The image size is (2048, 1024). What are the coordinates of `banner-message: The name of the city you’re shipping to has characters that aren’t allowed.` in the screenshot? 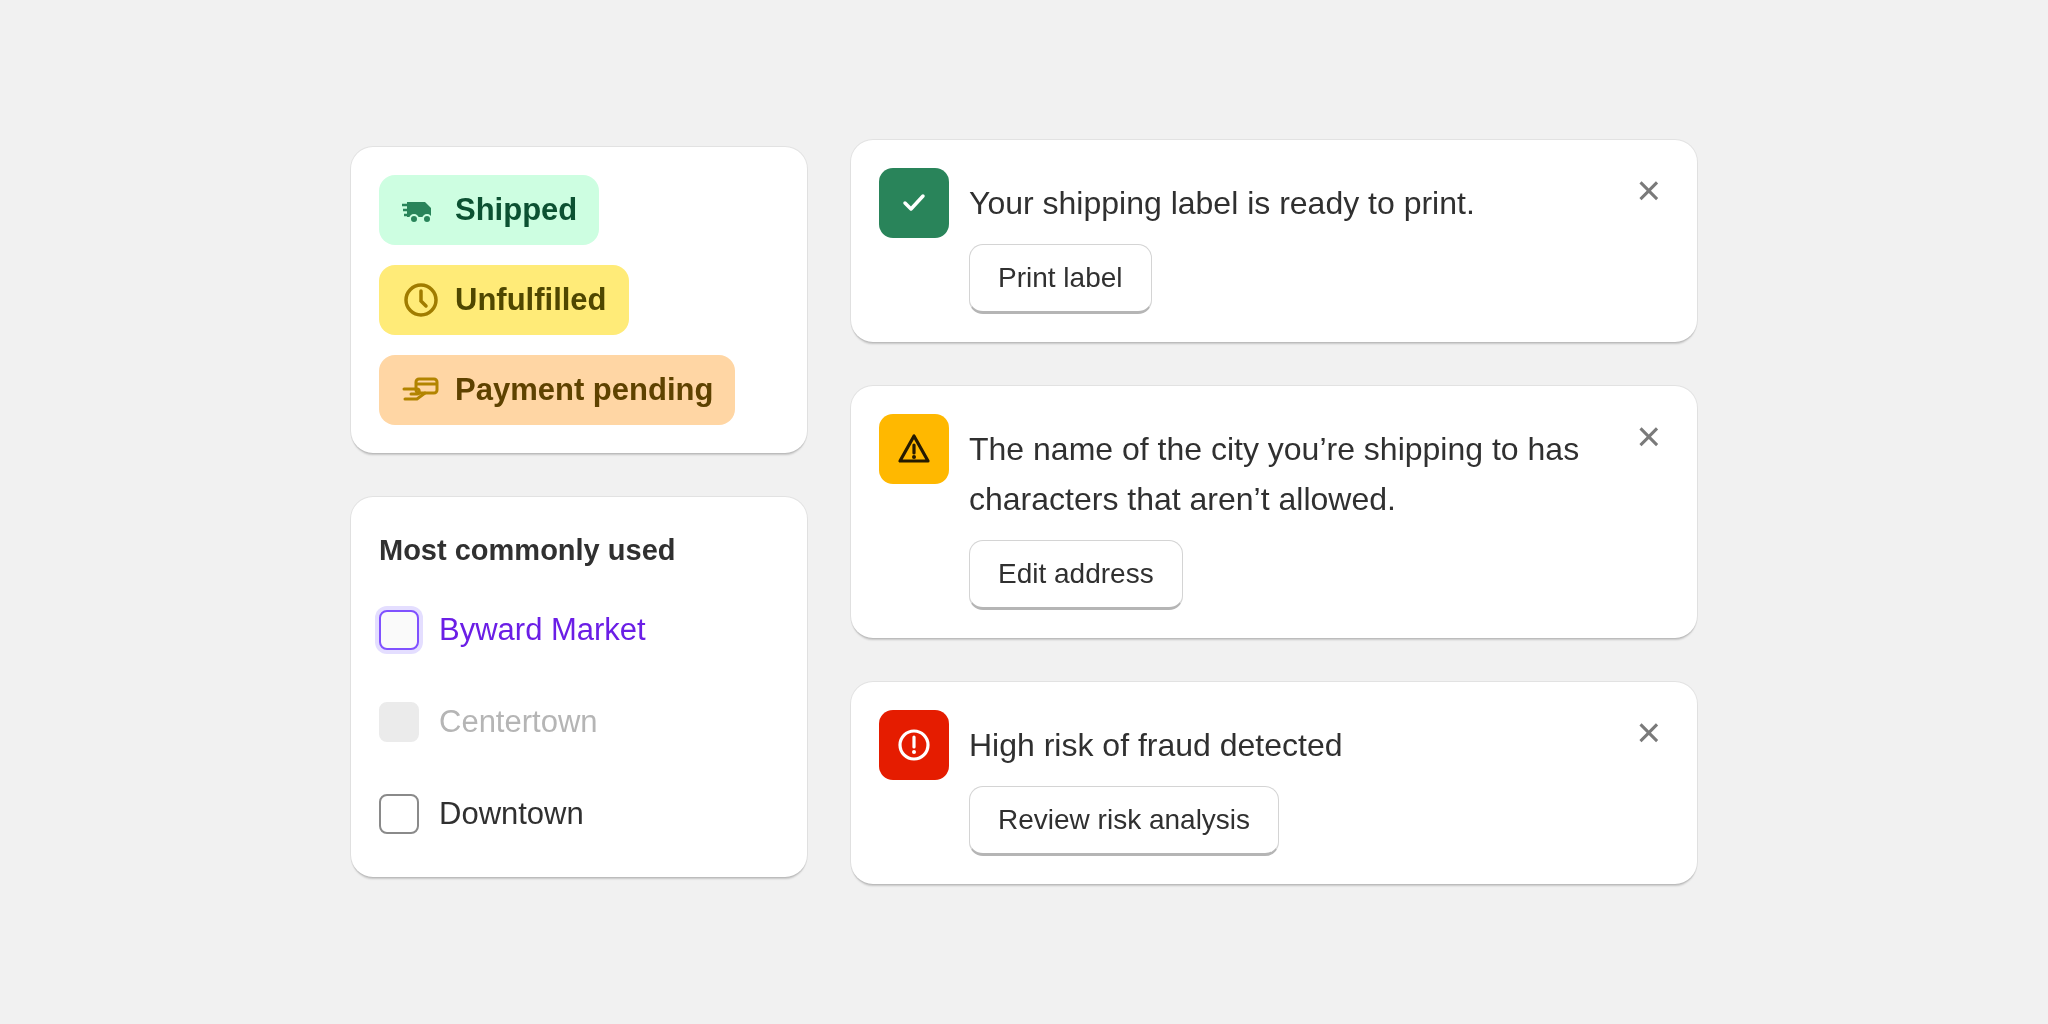 It's located at (1275, 474).